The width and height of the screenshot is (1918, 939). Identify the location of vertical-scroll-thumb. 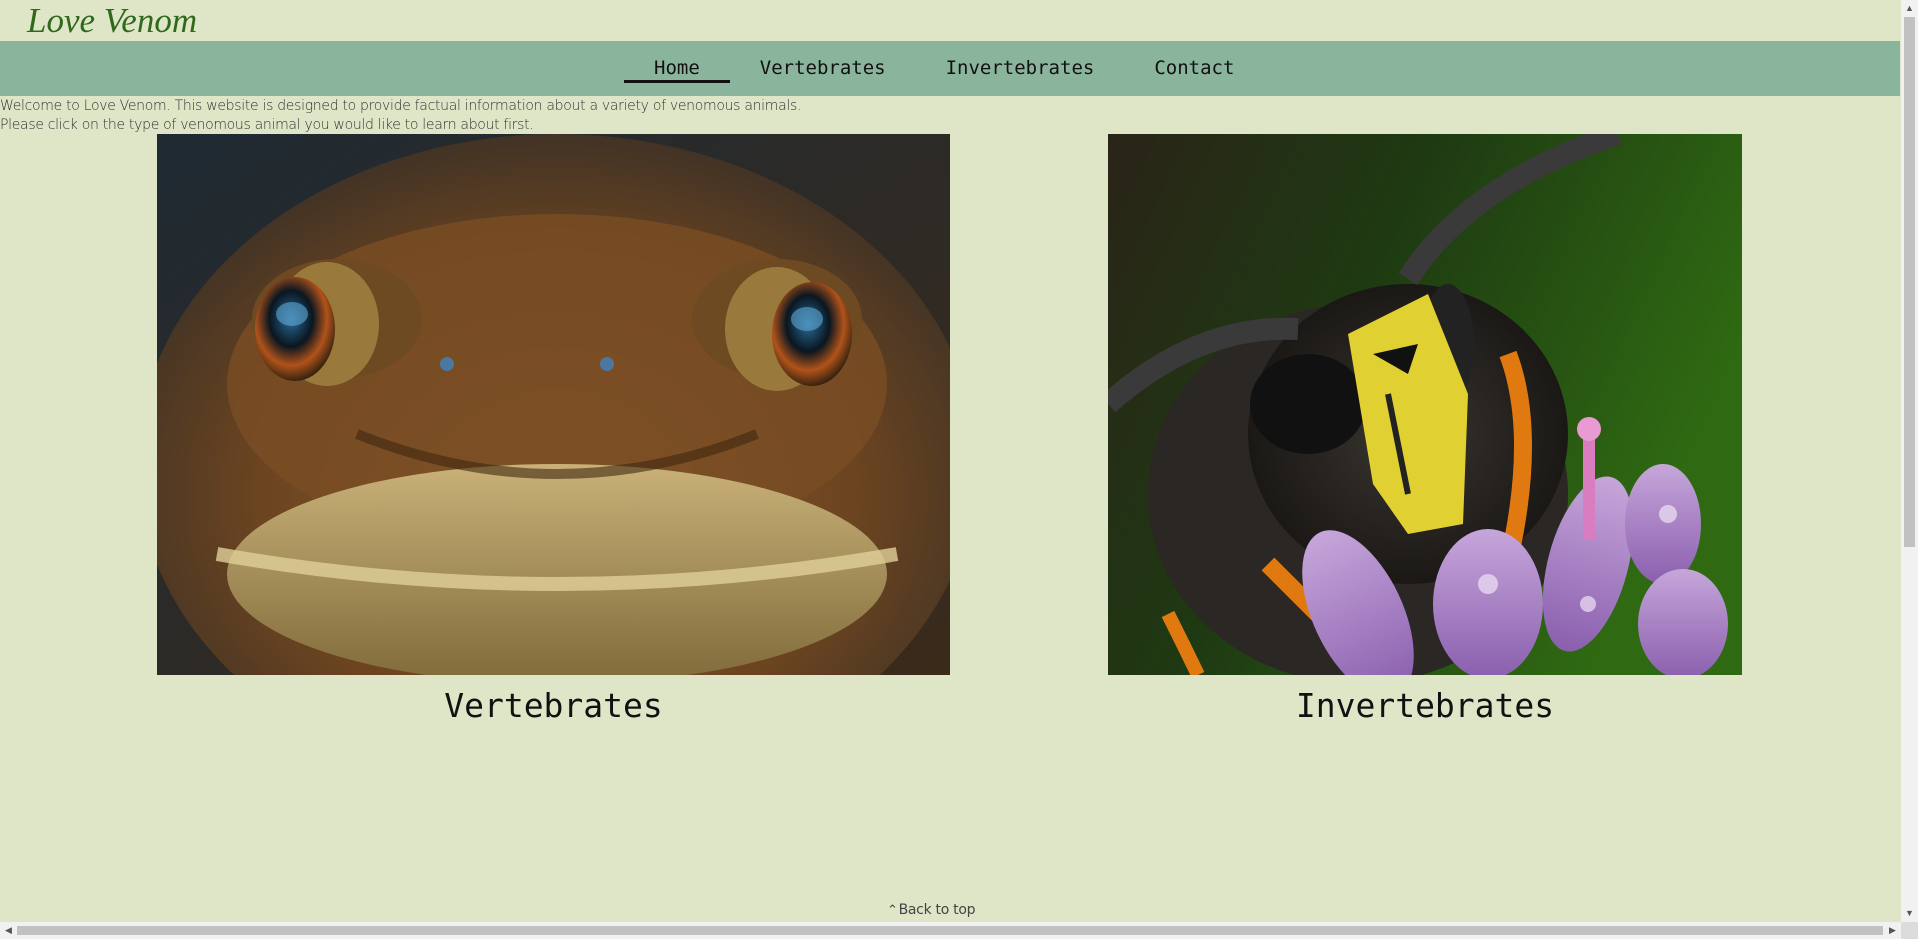
(1909, 282).